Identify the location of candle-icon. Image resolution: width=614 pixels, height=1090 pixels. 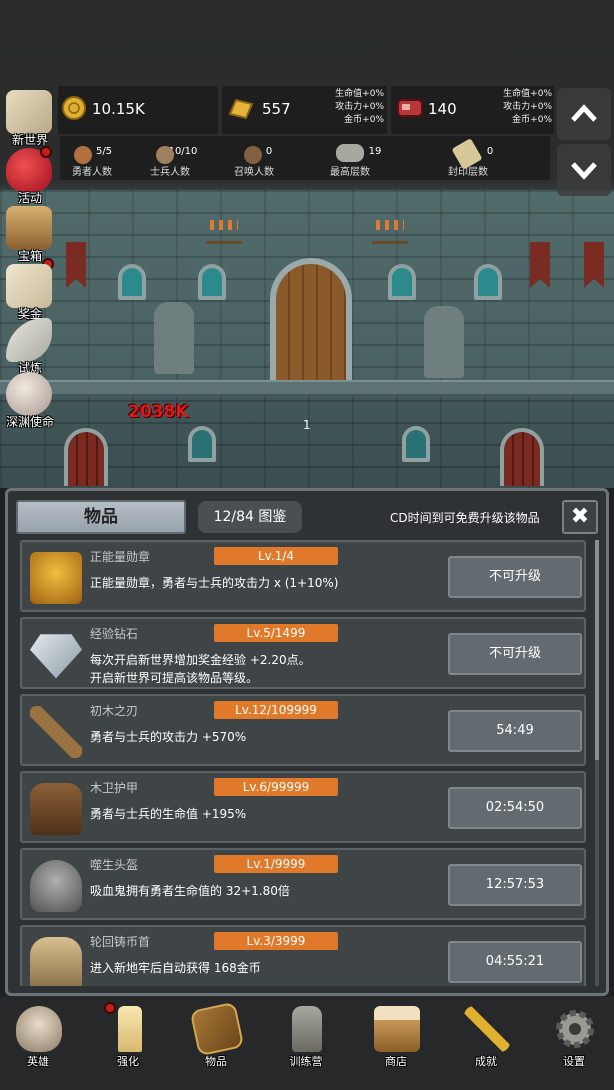
(130, 1029).